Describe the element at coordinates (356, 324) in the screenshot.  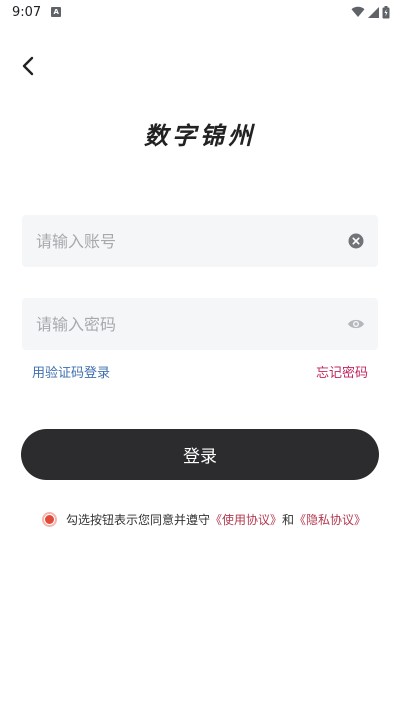
I see `eye-icon` at that location.